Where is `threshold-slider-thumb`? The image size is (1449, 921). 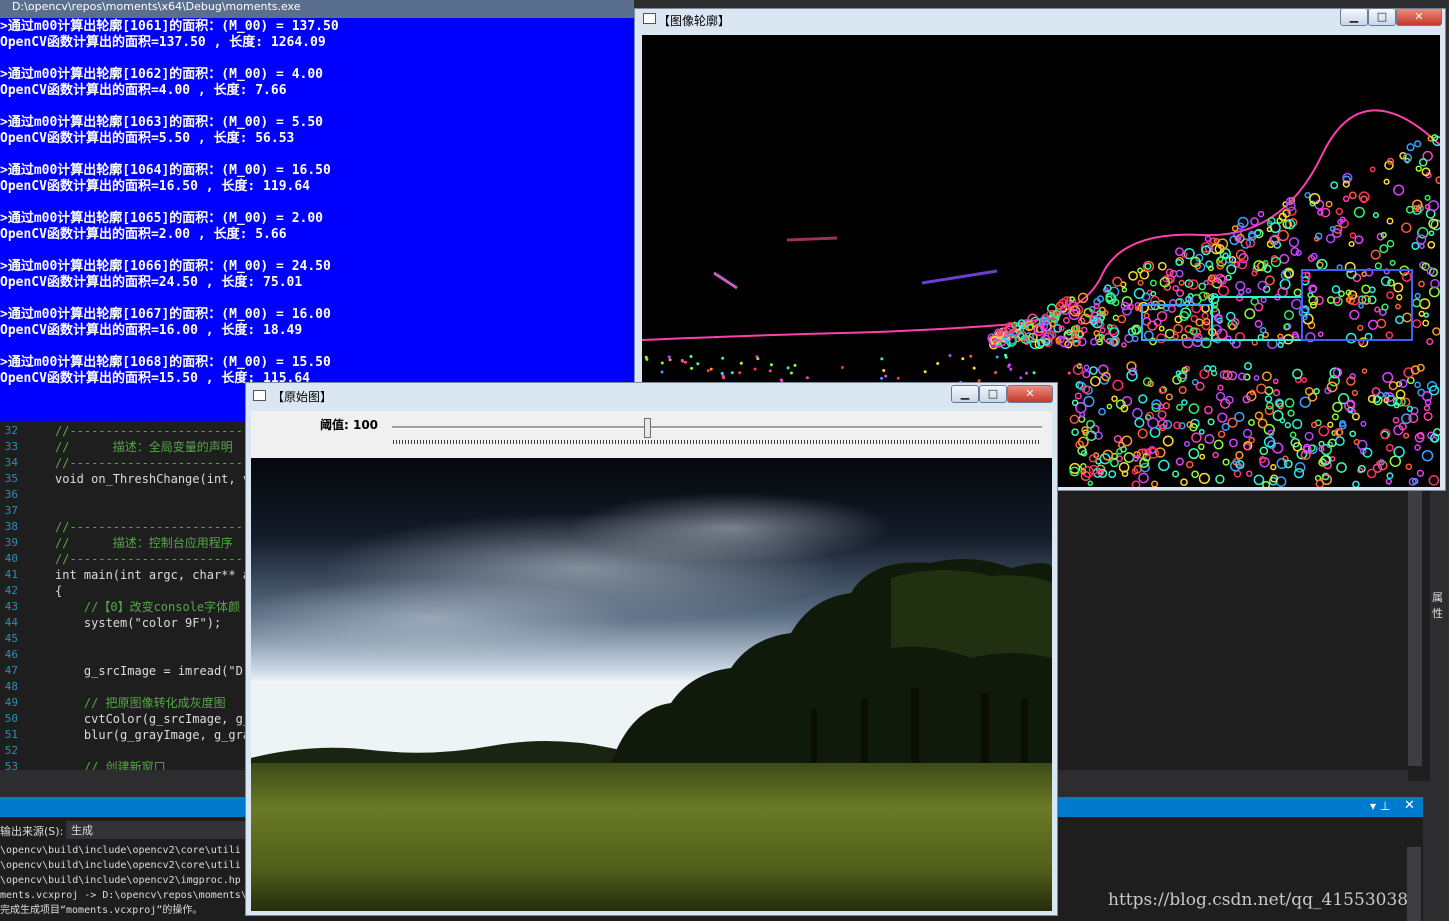
threshold-slider-thumb is located at coordinates (647, 428).